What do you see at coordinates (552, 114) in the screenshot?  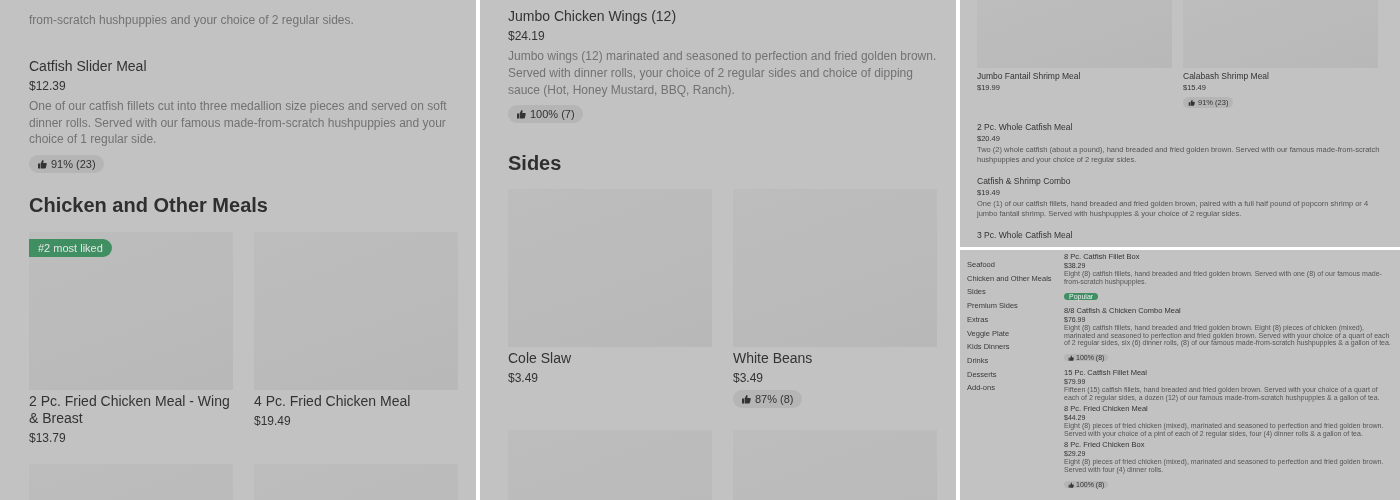 I see `rating-text: 100% (7)` at bounding box center [552, 114].